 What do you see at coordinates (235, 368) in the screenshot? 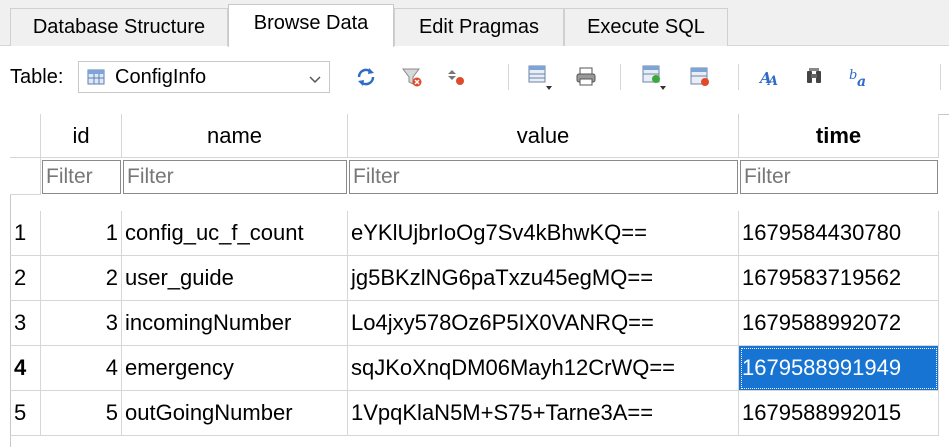
I see `table-cell-name: emergency` at bounding box center [235, 368].